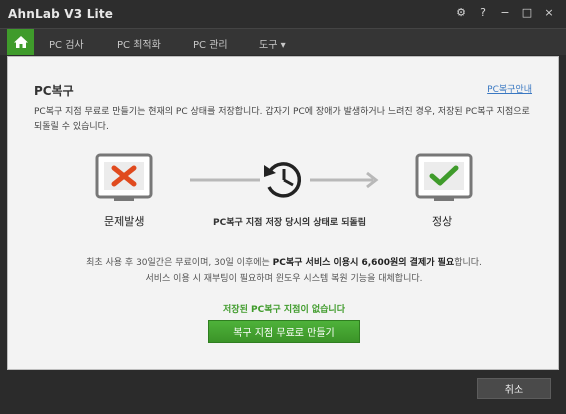 The image size is (566, 414). I want to click on no-restore-point-warning: 저장된 PC복구 지점이 없습니다, so click(284, 310).